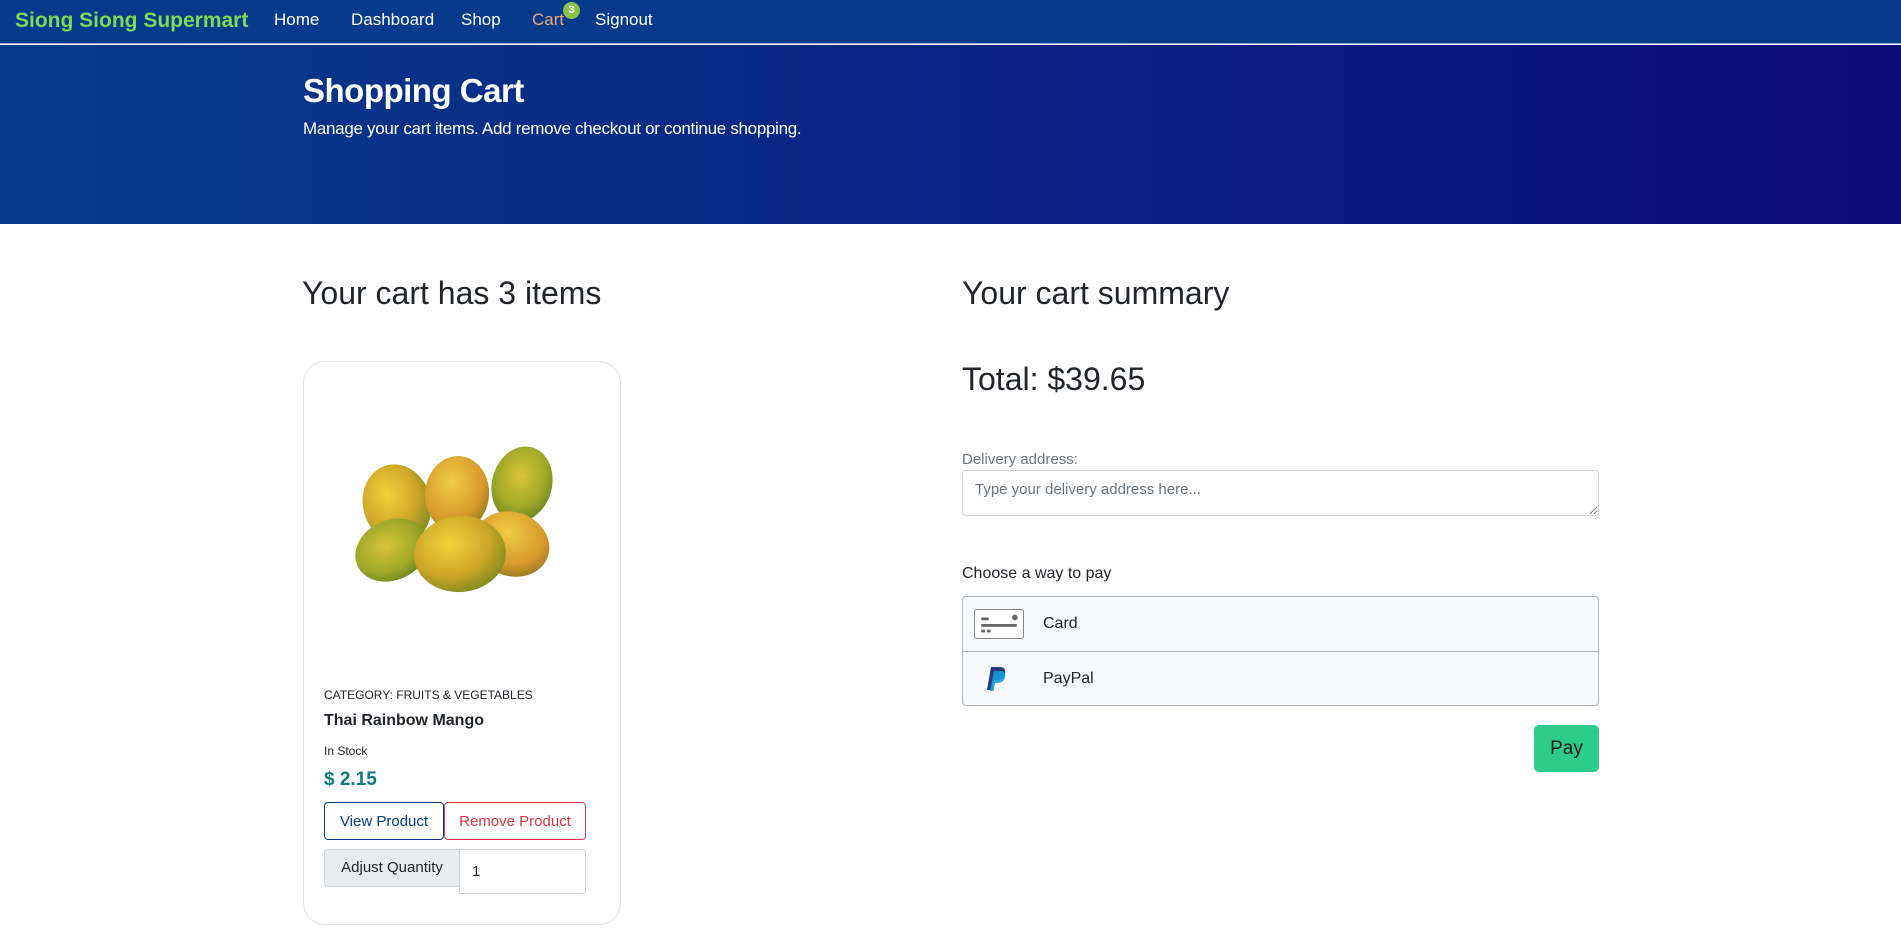 The width and height of the screenshot is (1901, 935). What do you see at coordinates (384, 821) in the screenshot?
I see `view-product-button: View Product` at bounding box center [384, 821].